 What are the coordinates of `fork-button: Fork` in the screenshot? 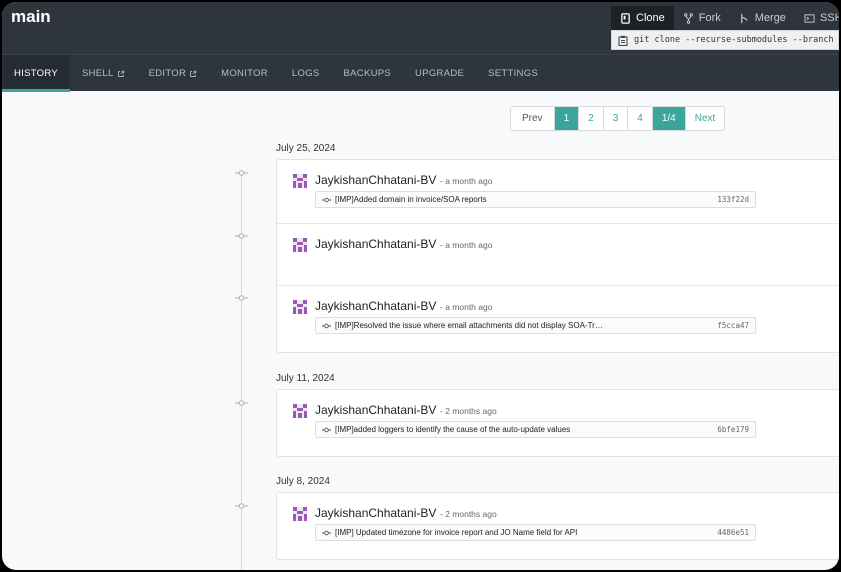 It's located at (702, 18).